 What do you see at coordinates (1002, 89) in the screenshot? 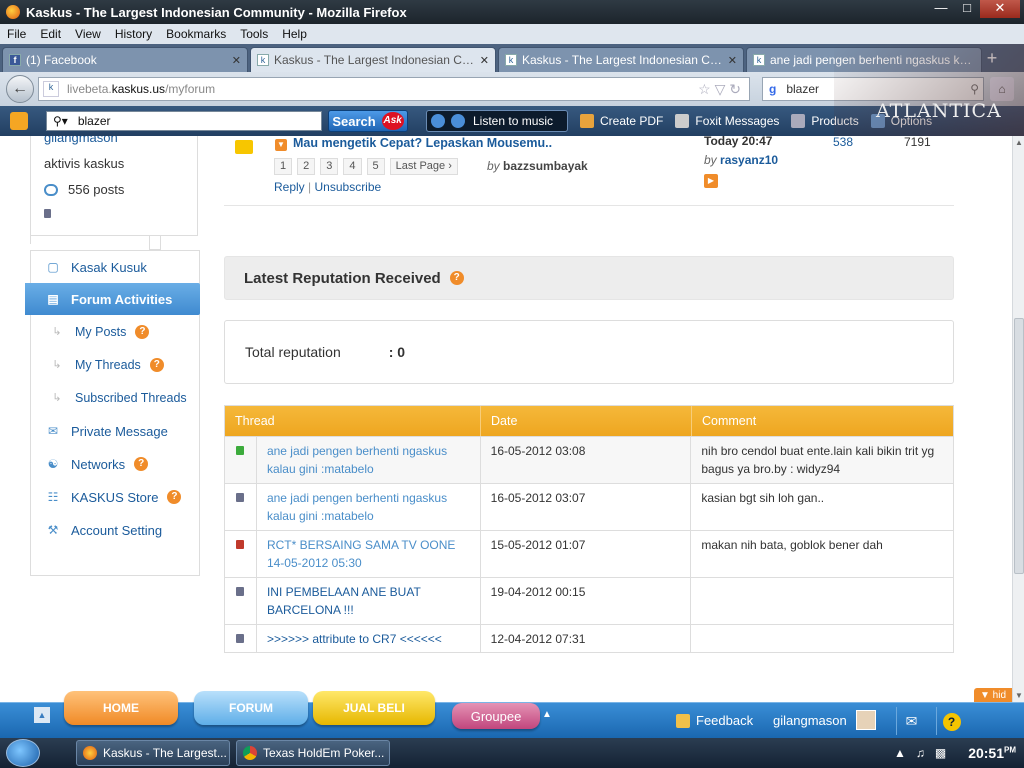
I see `home-button: ⌂` at bounding box center [1002, 89].